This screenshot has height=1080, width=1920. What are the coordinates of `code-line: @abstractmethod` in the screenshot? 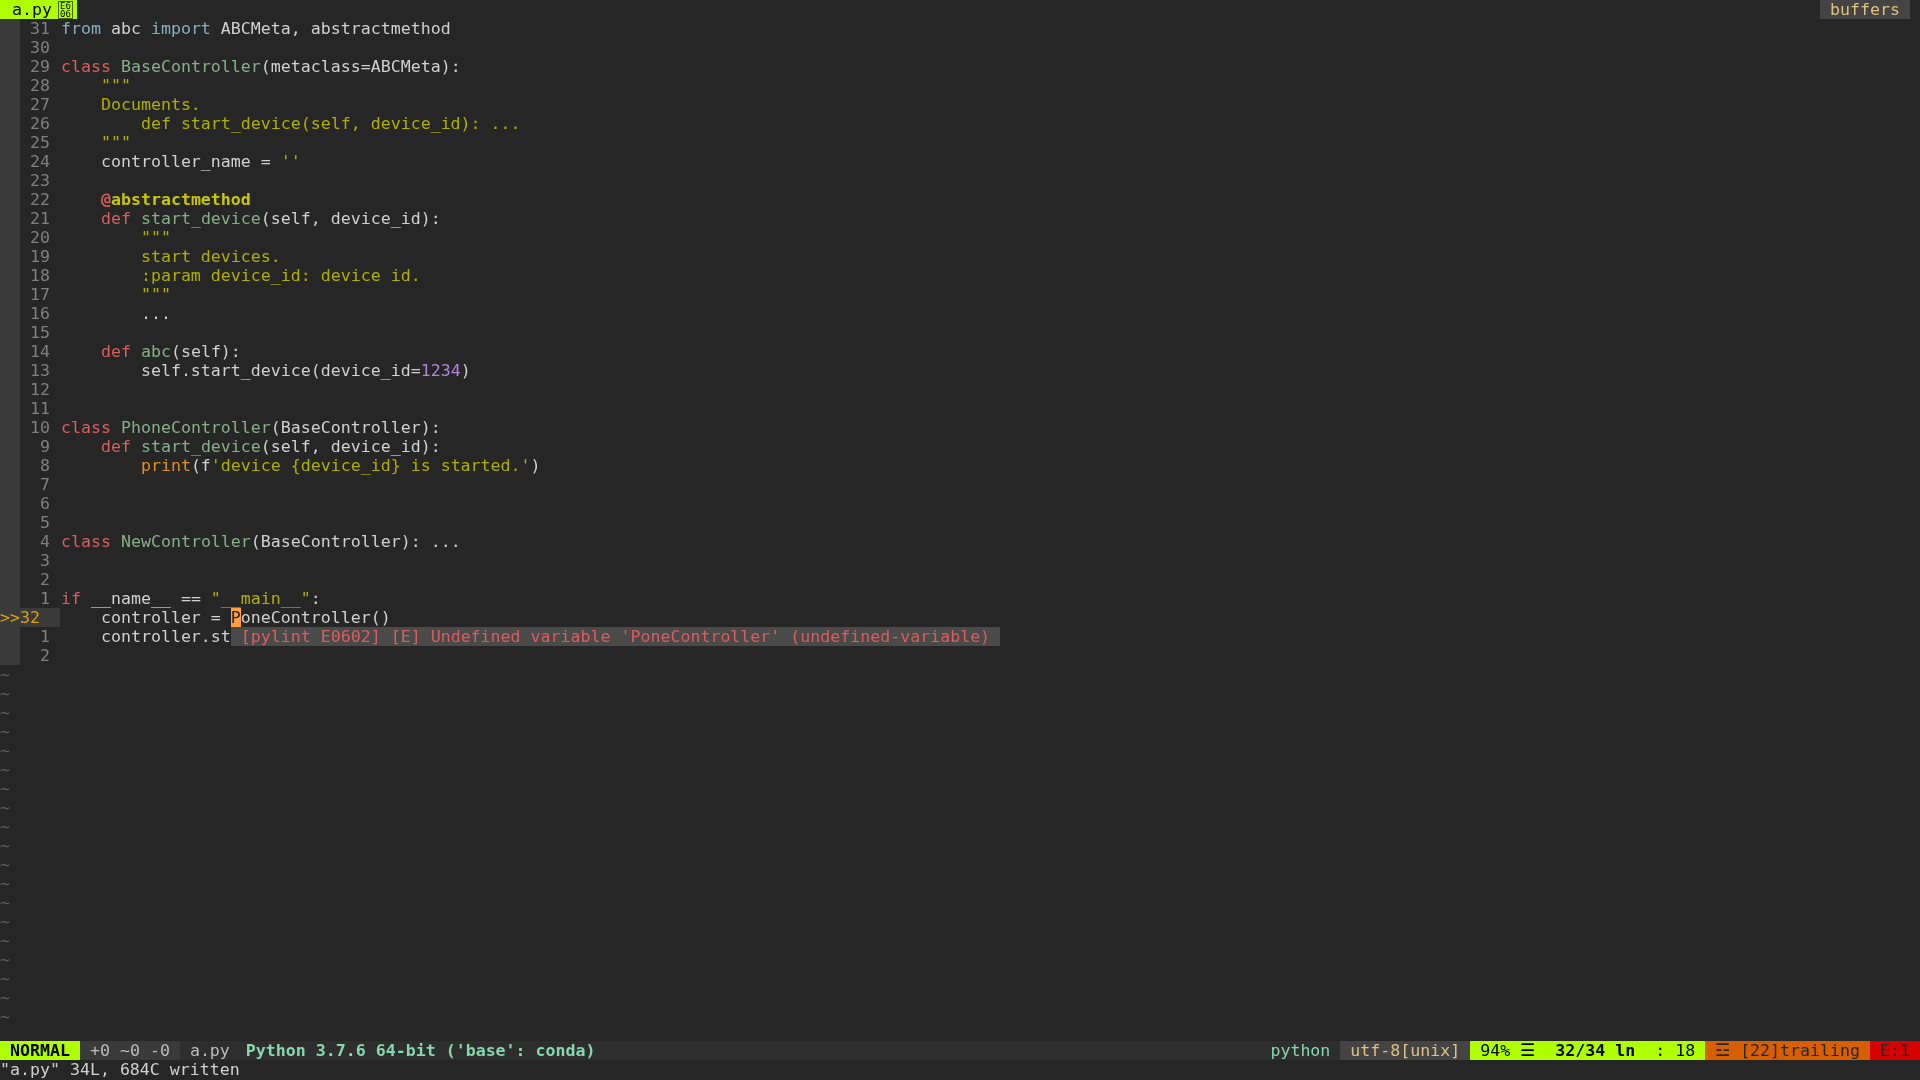 It's located at (175, 199).